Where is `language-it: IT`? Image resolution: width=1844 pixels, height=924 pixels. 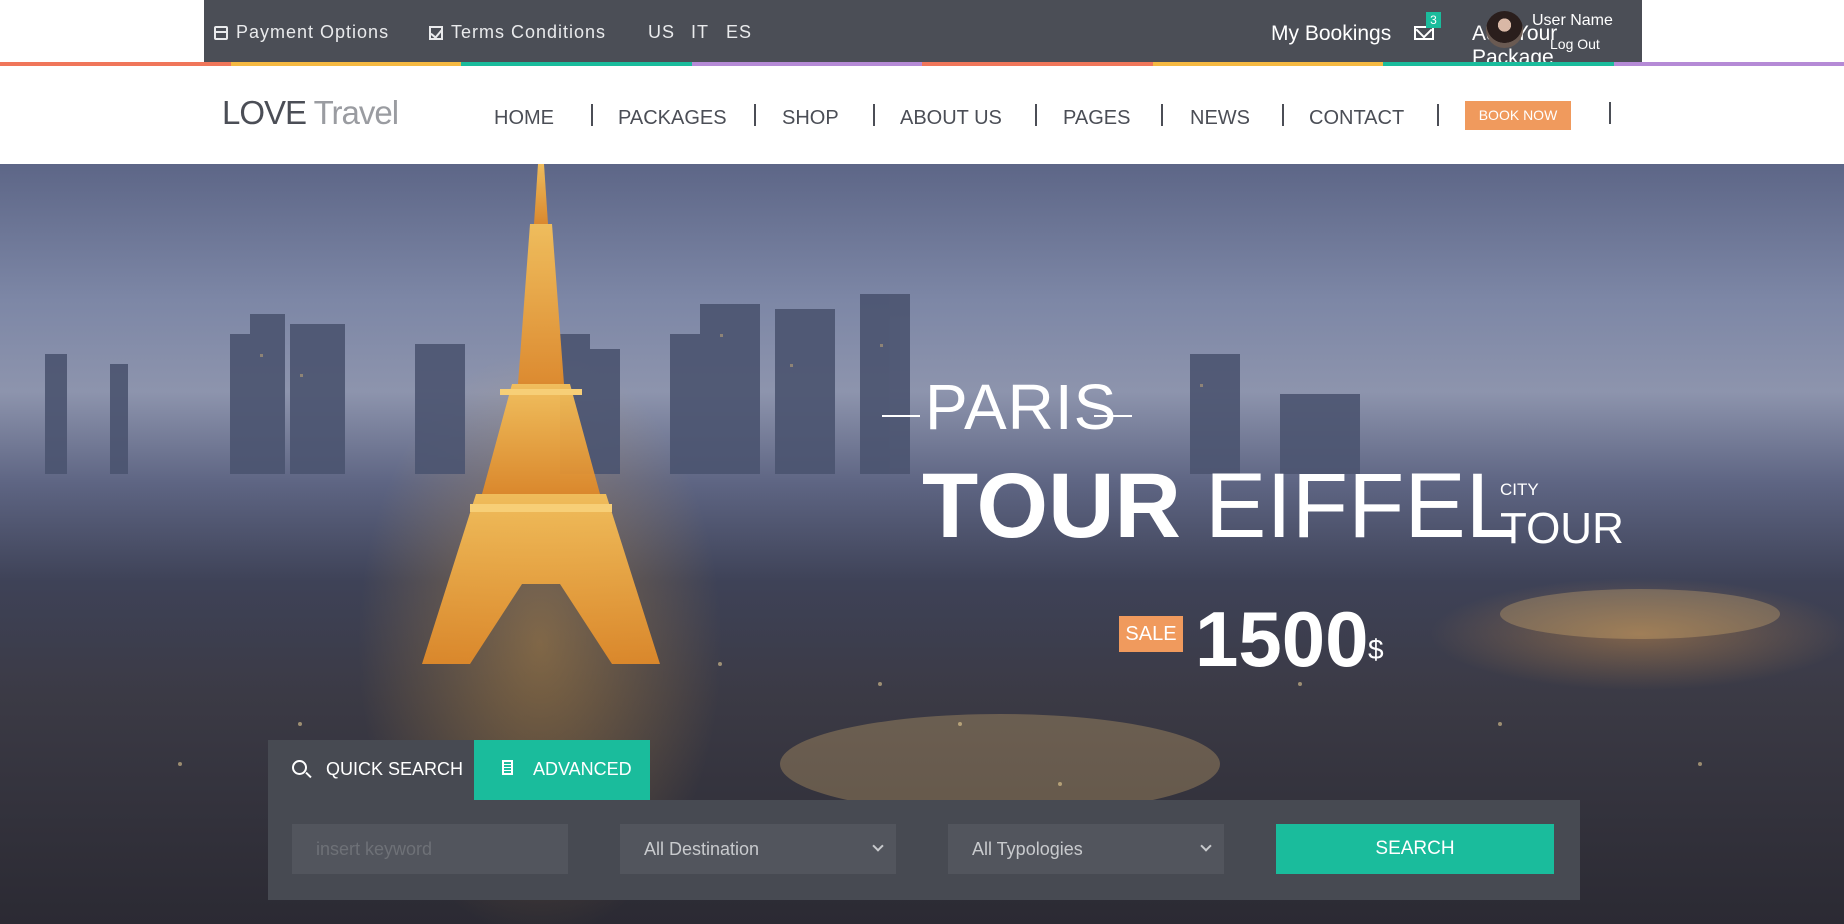 language-it: IT is located at coordinates (700, 32).